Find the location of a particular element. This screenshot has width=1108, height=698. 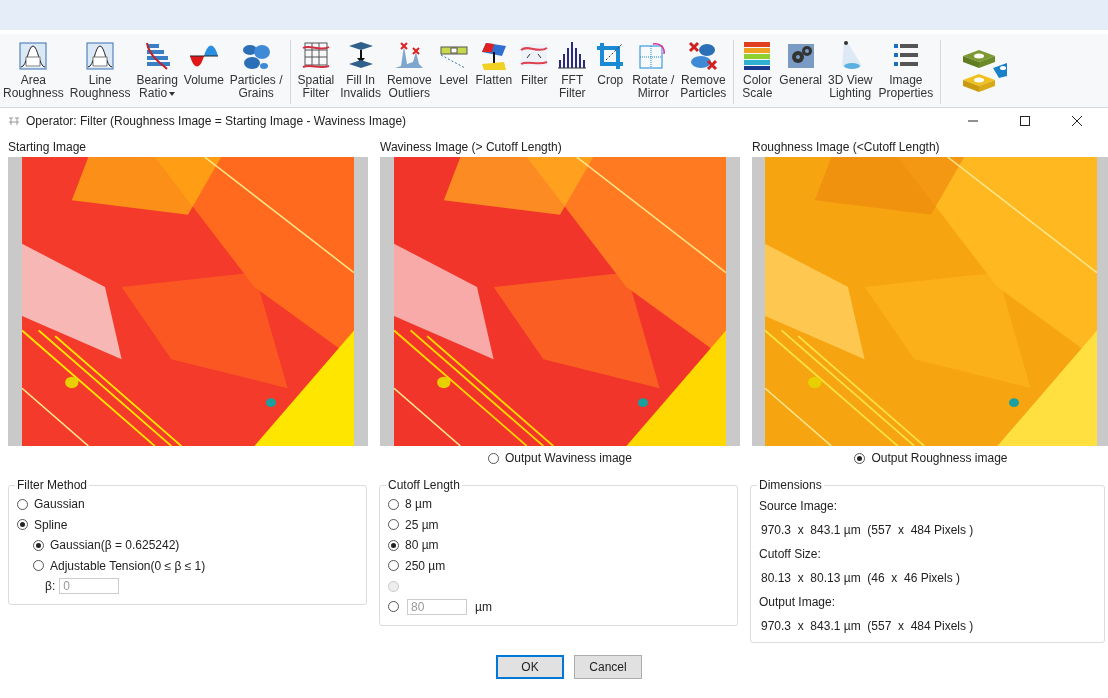

toolbar-button: Volume is located at coordinates (203, 72).